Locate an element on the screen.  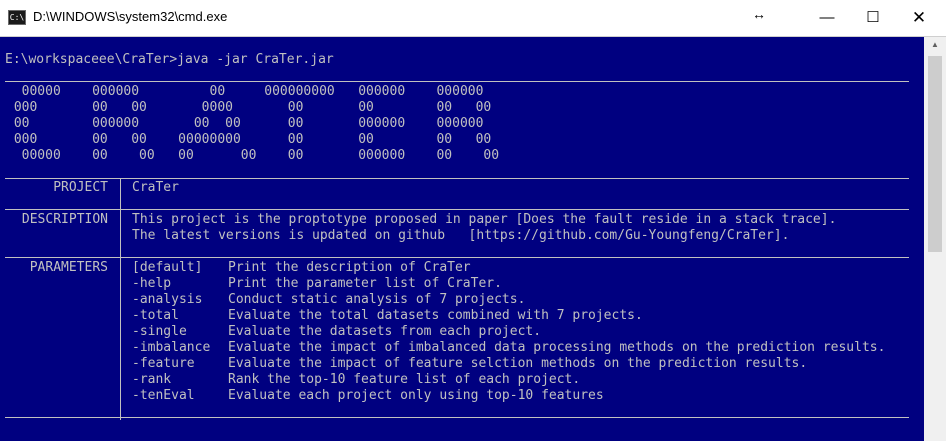
parameters-label: PARAMETERS is located at coordinates (68, 267).